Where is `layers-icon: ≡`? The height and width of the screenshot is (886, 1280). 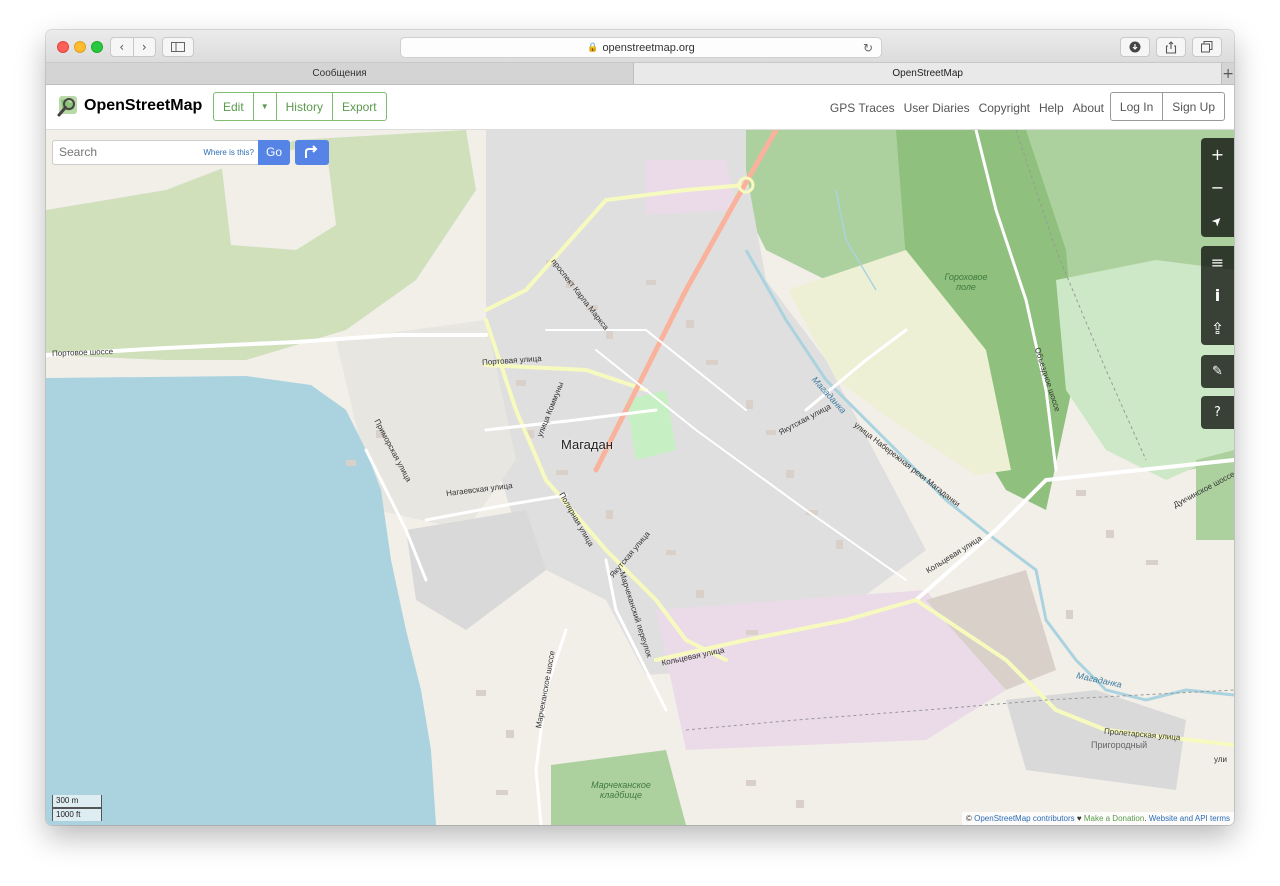
layers-icon: ≡ is located at coordinates (1217, 262).